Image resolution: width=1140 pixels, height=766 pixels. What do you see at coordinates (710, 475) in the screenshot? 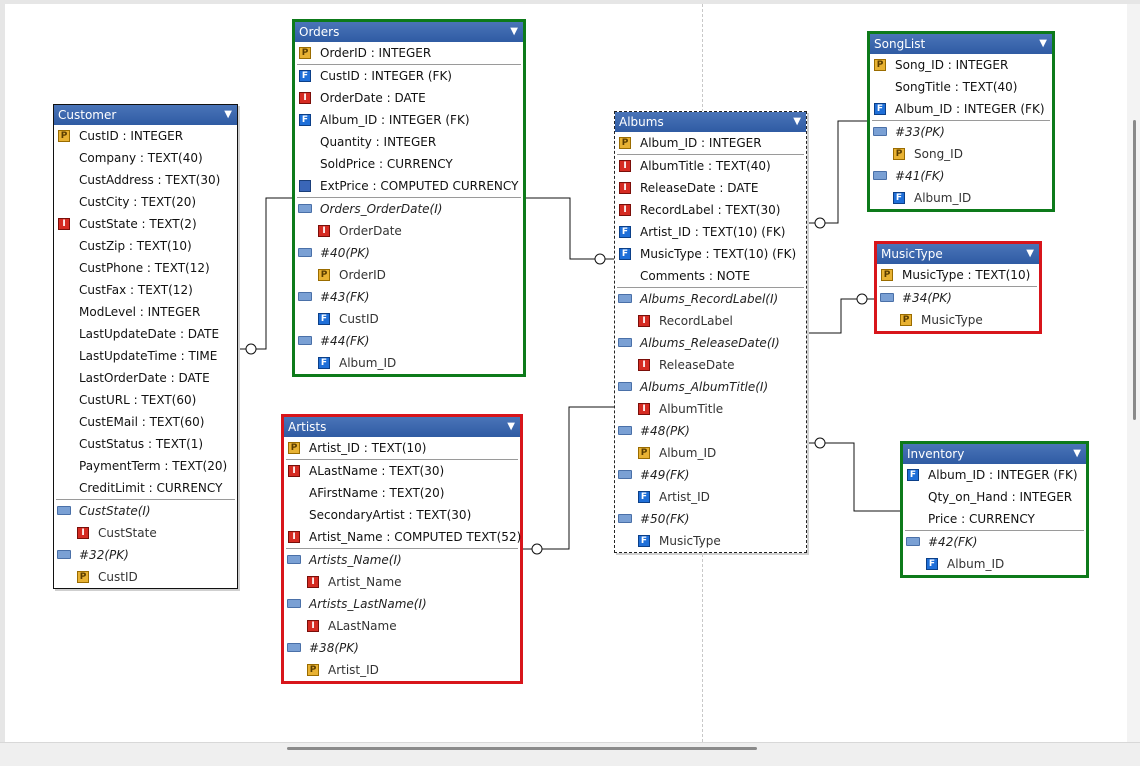
I see `index-row: #49(FK)` at bounding box center [710, 475].